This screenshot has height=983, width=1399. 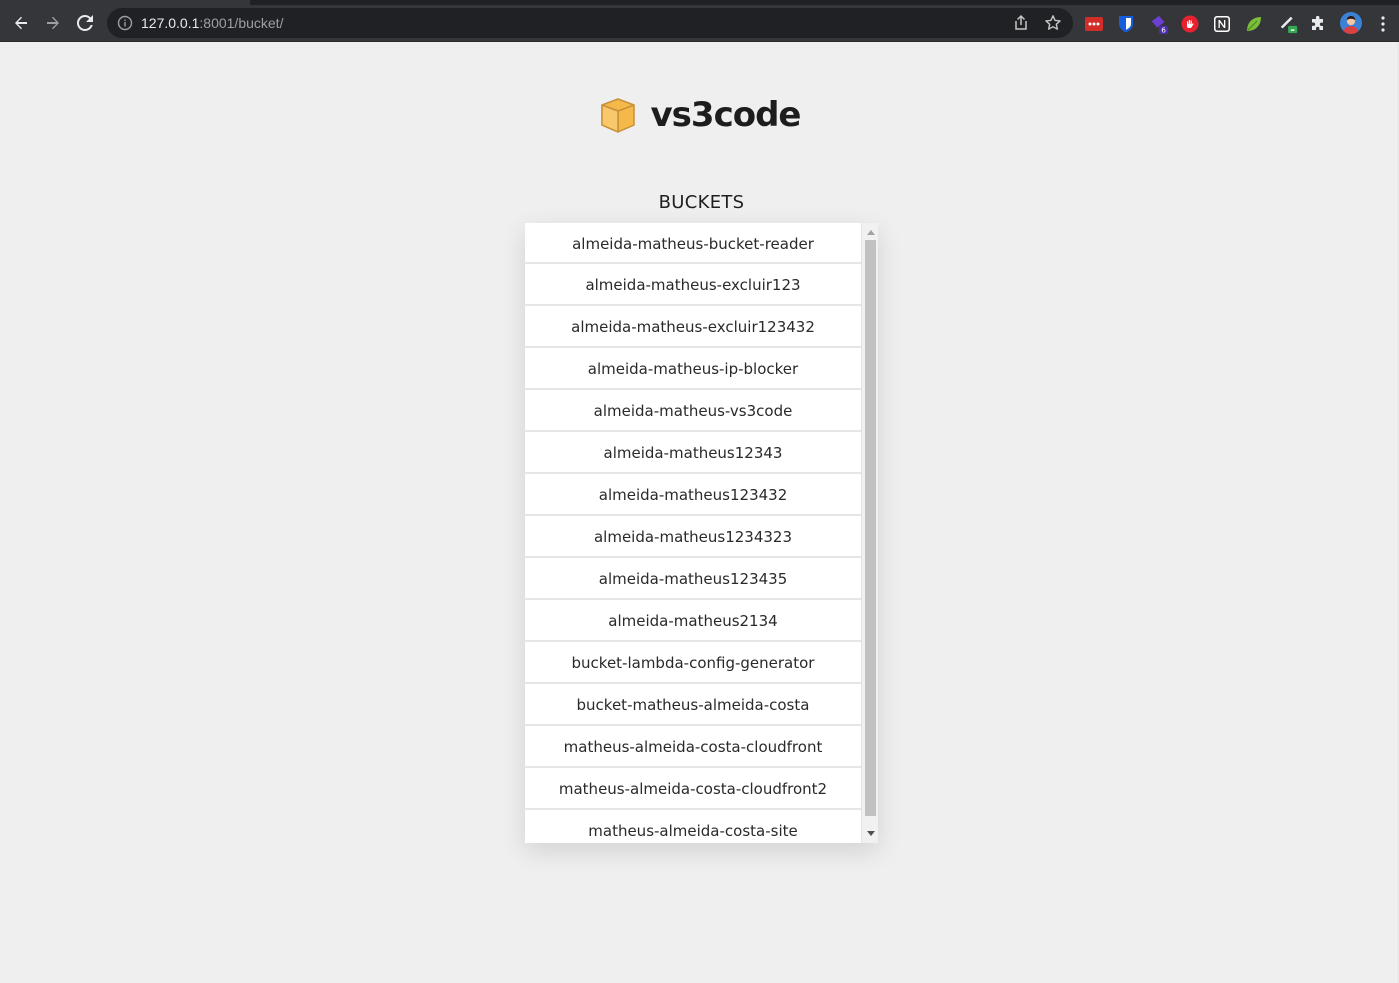 What do you see at coordinates (693, 453) in the screenshot?
I see `bucket-list-item: almeida-matheus12343` at bounding box center [693, 453].